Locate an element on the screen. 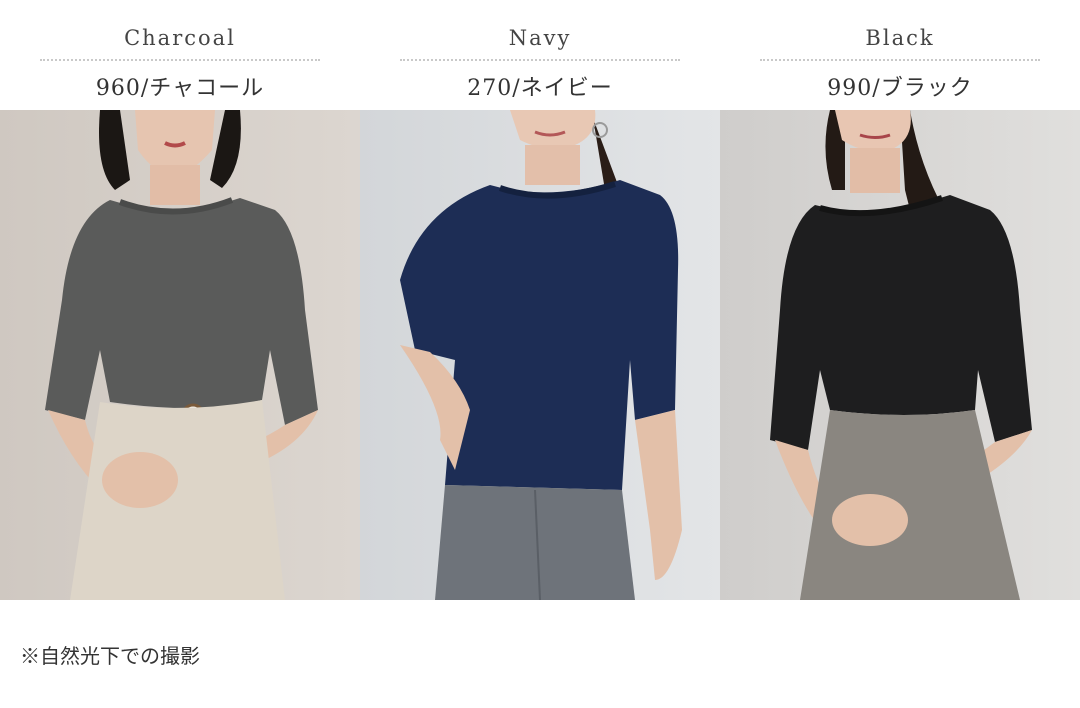 The height and width of the screenshot is (708, 1080). color-name-en: Charcoal is located at coordinates (180, 38).